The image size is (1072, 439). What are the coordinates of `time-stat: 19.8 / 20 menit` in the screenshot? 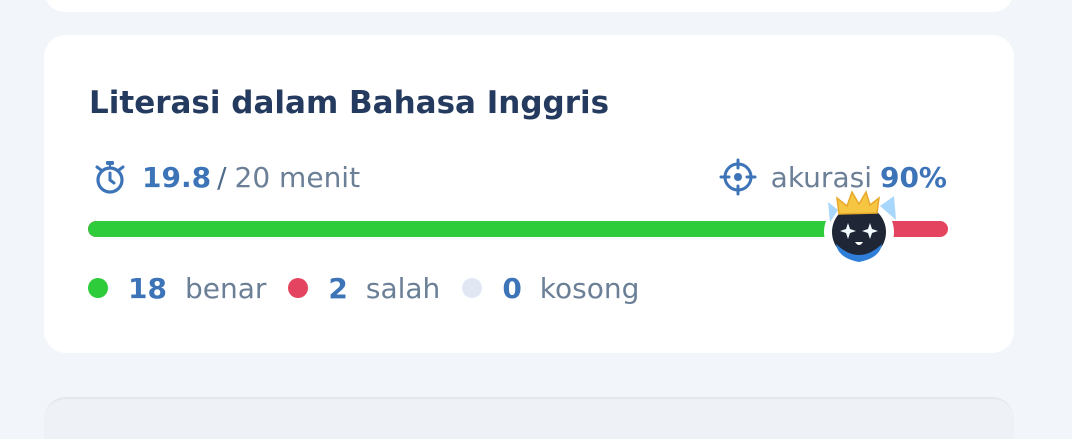 It's located at (226, 177).